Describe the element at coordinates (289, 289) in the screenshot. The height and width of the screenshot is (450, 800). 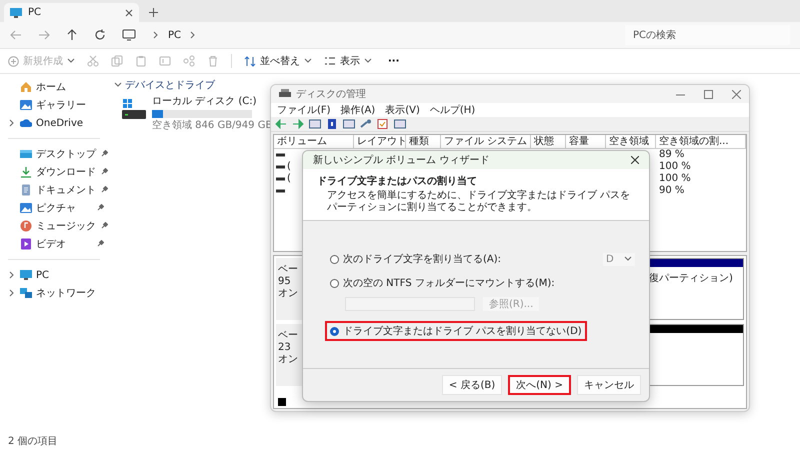
I see `disk-label: ベー 95 オン` at that location.